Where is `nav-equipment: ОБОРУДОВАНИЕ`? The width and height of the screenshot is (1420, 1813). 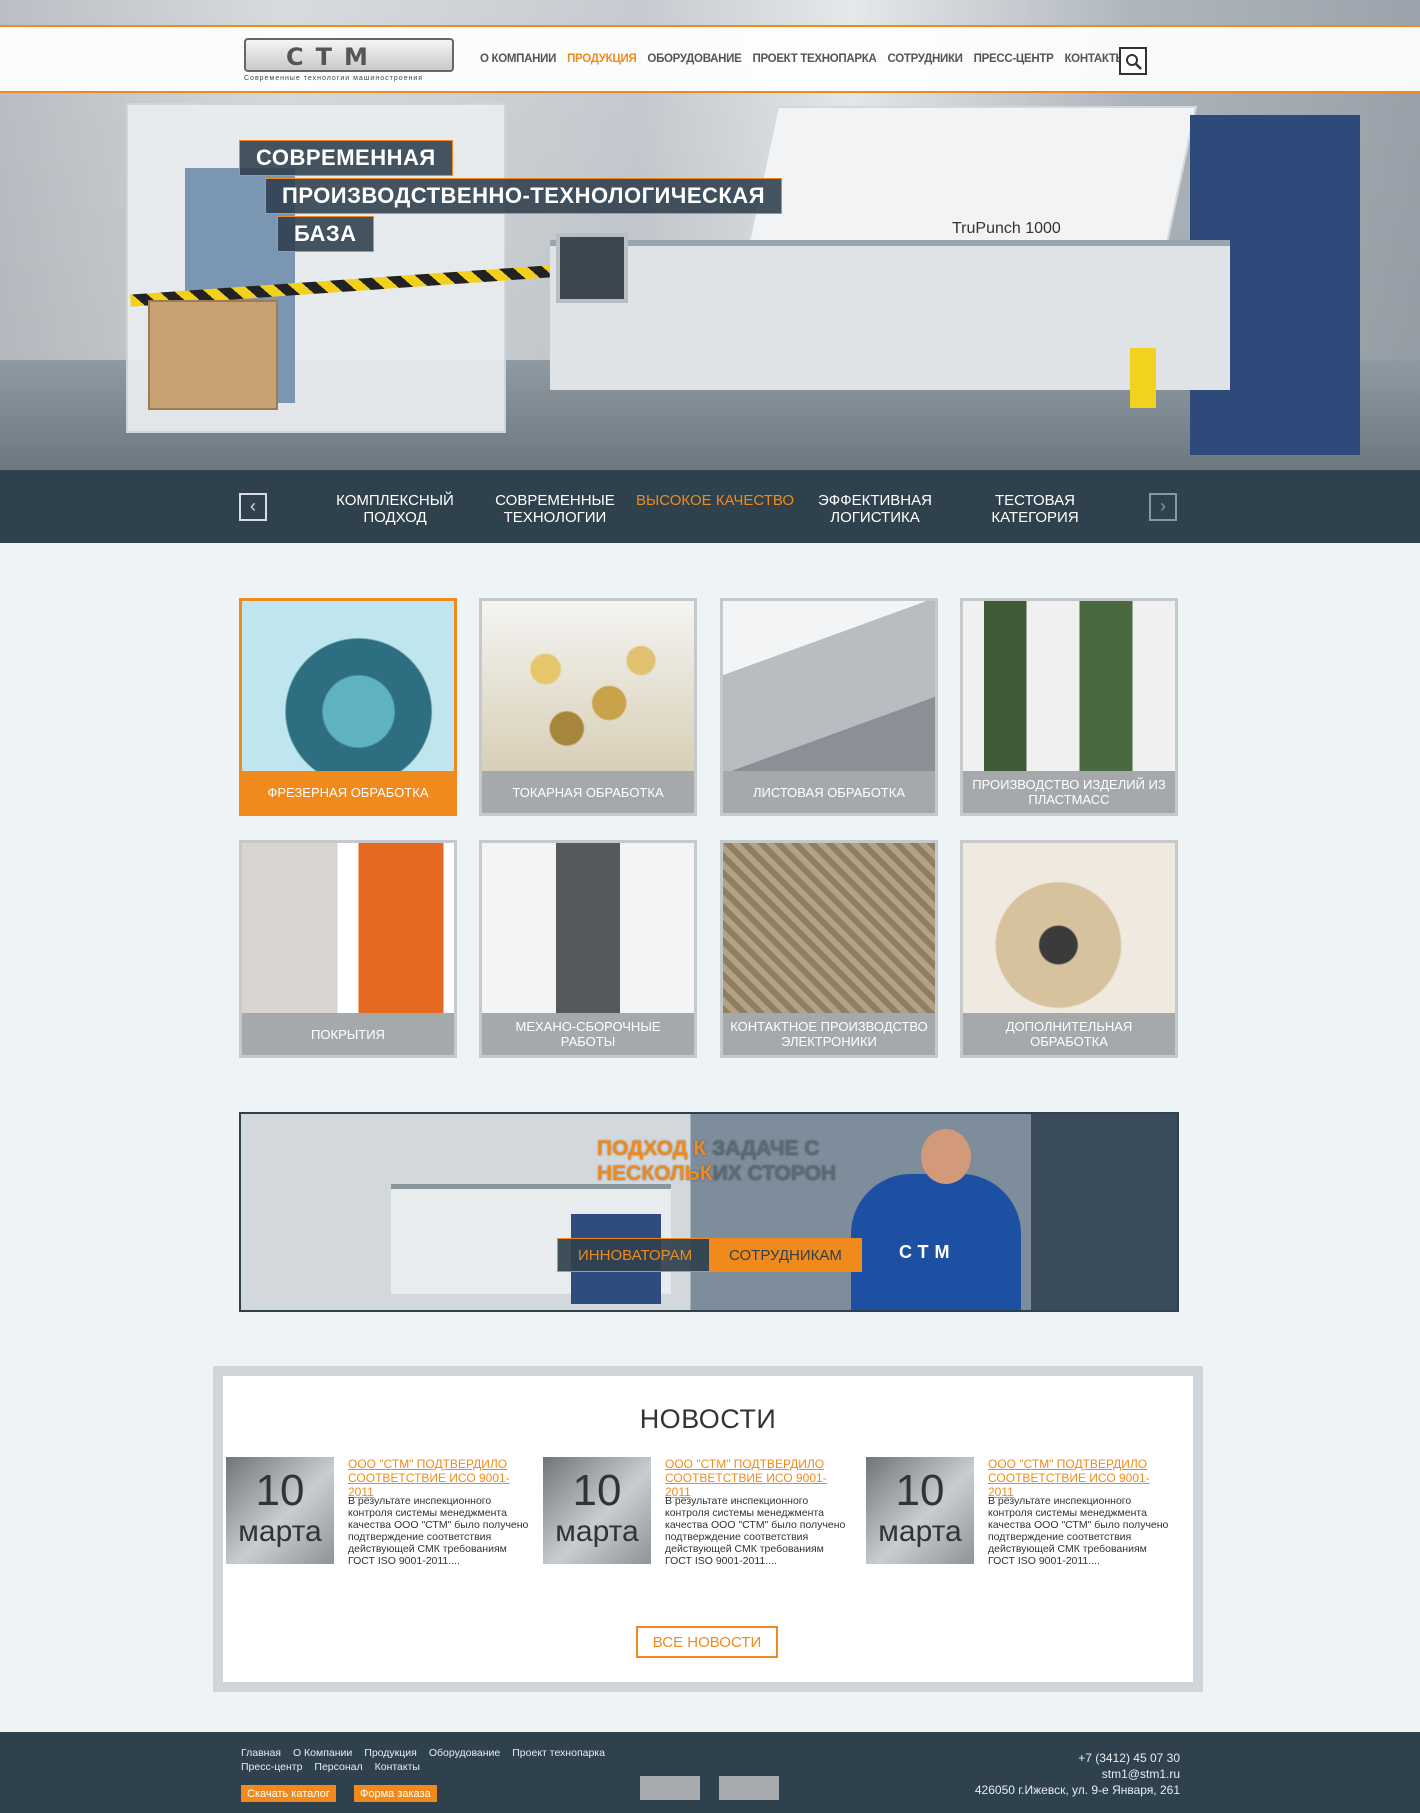 nav-equipment: ОБОРУДОВАНИЕ is located at coordinates (694, 59).